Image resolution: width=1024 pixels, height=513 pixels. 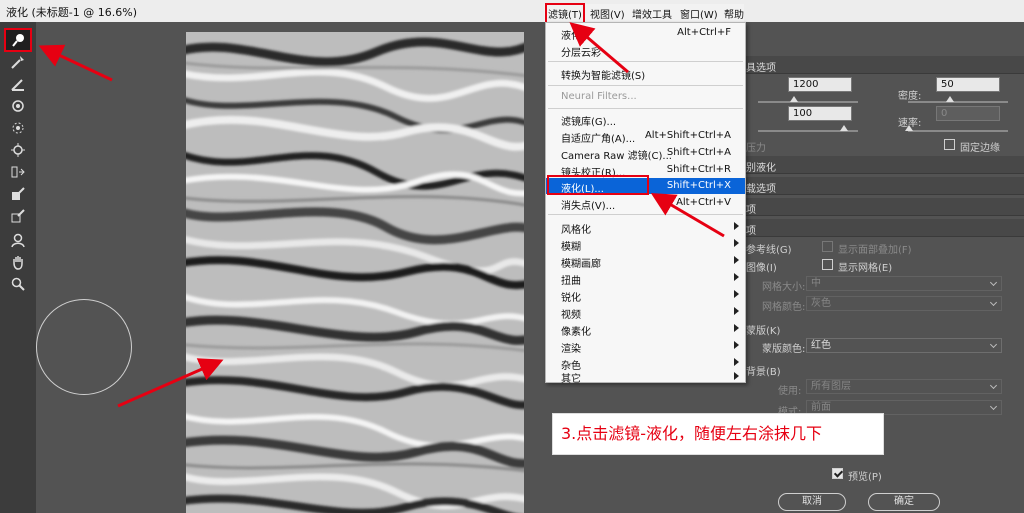 I want to click on instruction-note: 3.点击滤镜-液化，随便左右涂抹几下, so click(x=718, y=434).